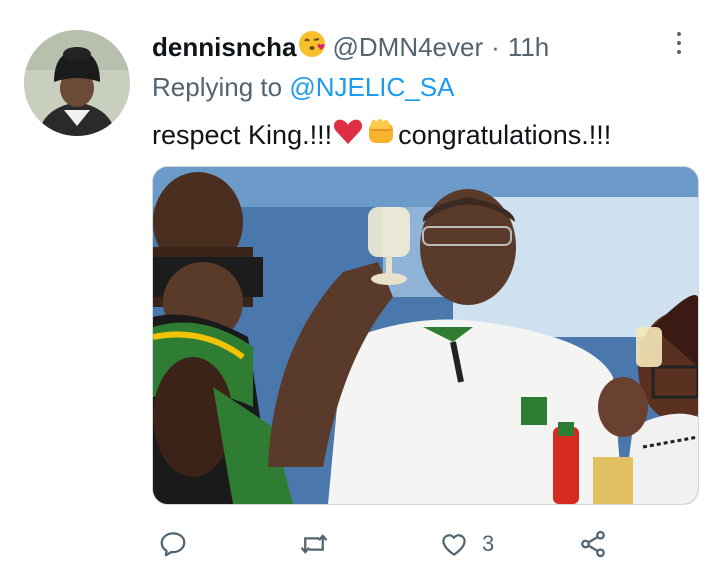 Image resolution: width=719 pixels, height=573 pixels. I want to click on avatar-image, so click(77, 83).